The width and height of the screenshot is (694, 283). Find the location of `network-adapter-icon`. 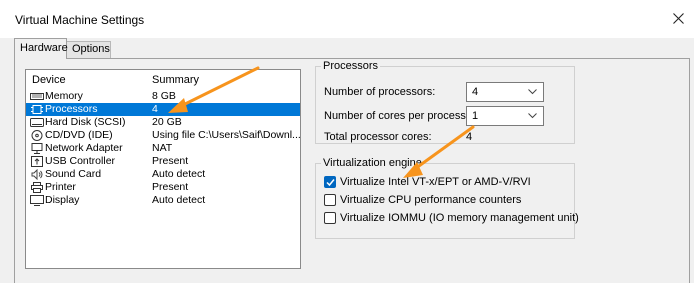

network-adapter-icon is located at coordinates (37, 148).